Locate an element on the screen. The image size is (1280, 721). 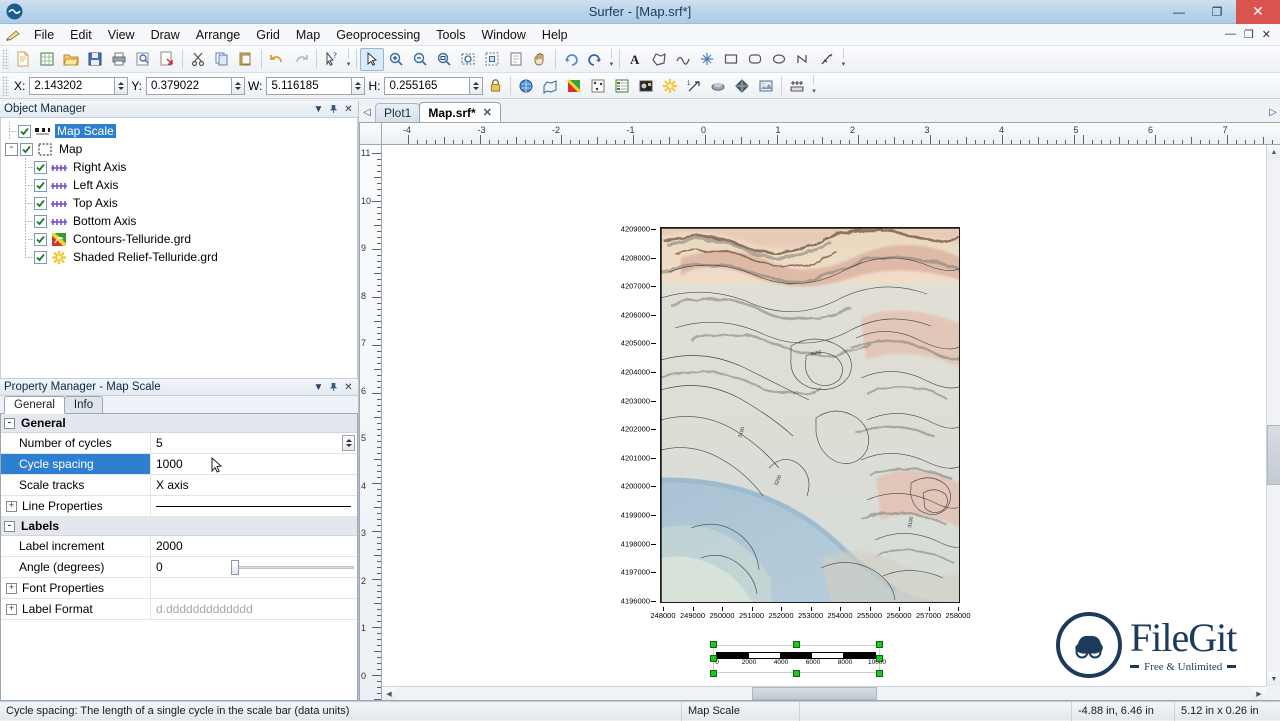
tree-item-shaded-relief: Shaded Relief-Telluride.grd is located at coordinates (181, 257).